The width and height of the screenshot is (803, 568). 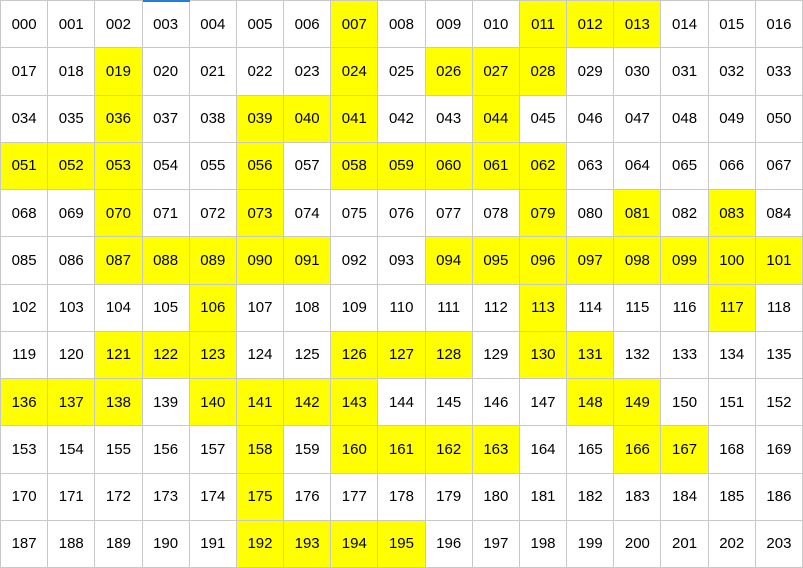 I want to click on grid-cell: 016, so click(x=779, y=25).